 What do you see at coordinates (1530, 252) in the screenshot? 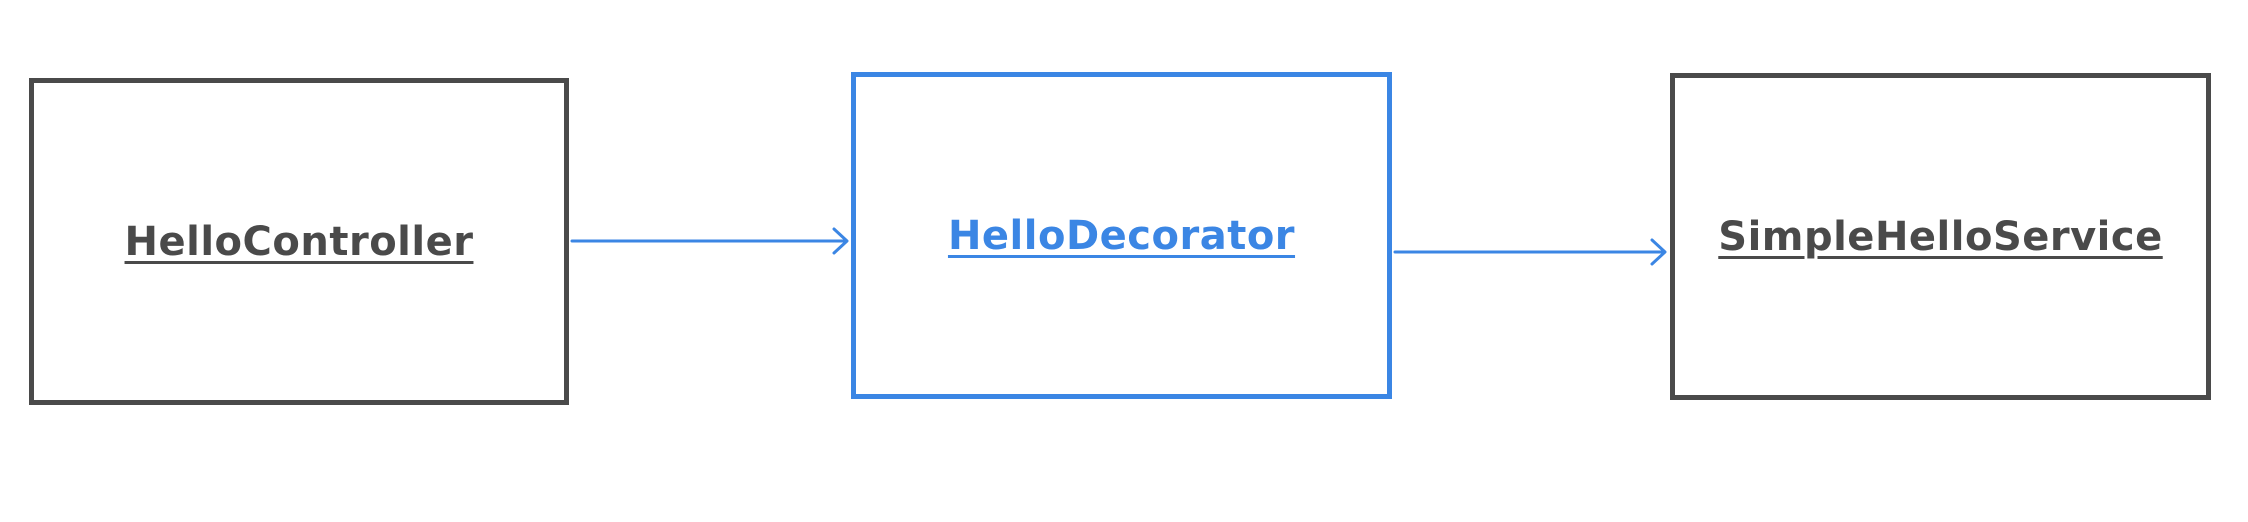
I see `arrow-decorator-to-service` at bounding box center [1530, 252].